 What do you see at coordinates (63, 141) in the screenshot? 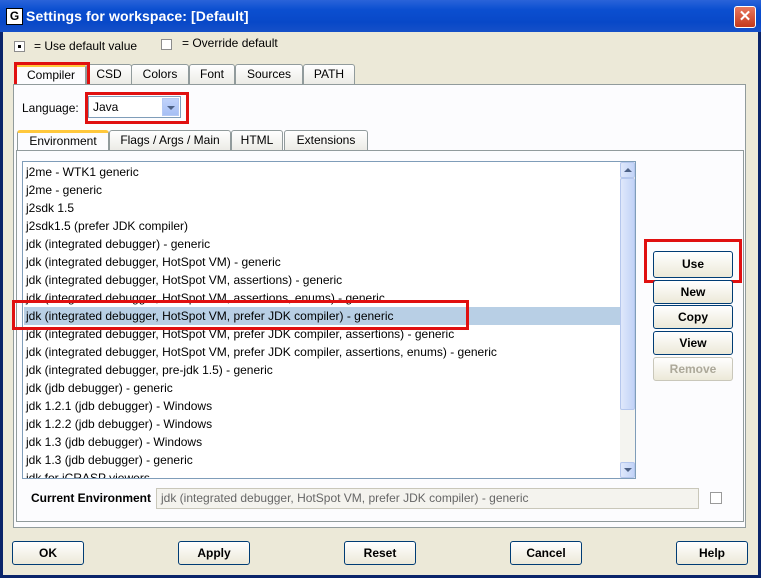
I see `tab-environment: Environment` at bounding box center [63, 141].